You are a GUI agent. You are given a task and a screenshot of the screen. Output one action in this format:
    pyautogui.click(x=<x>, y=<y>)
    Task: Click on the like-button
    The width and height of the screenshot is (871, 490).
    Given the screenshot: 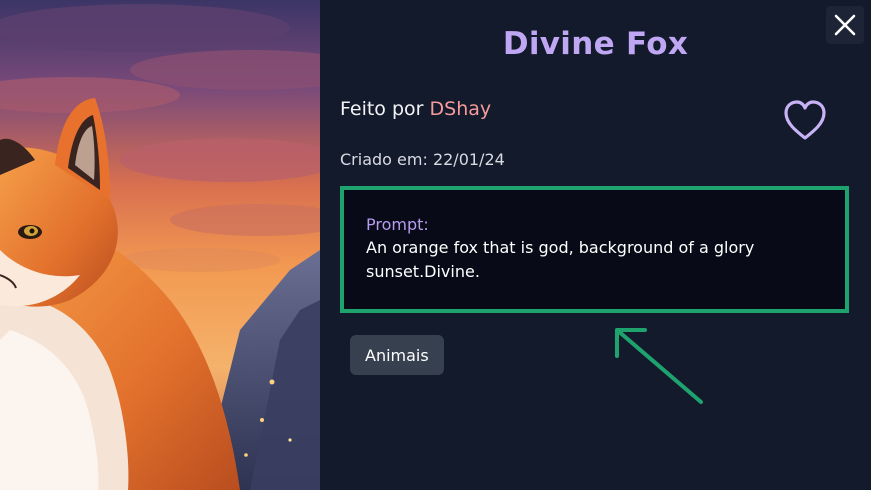 What is the action you would take?
    pyautogui.click(x=805, y=120)
    